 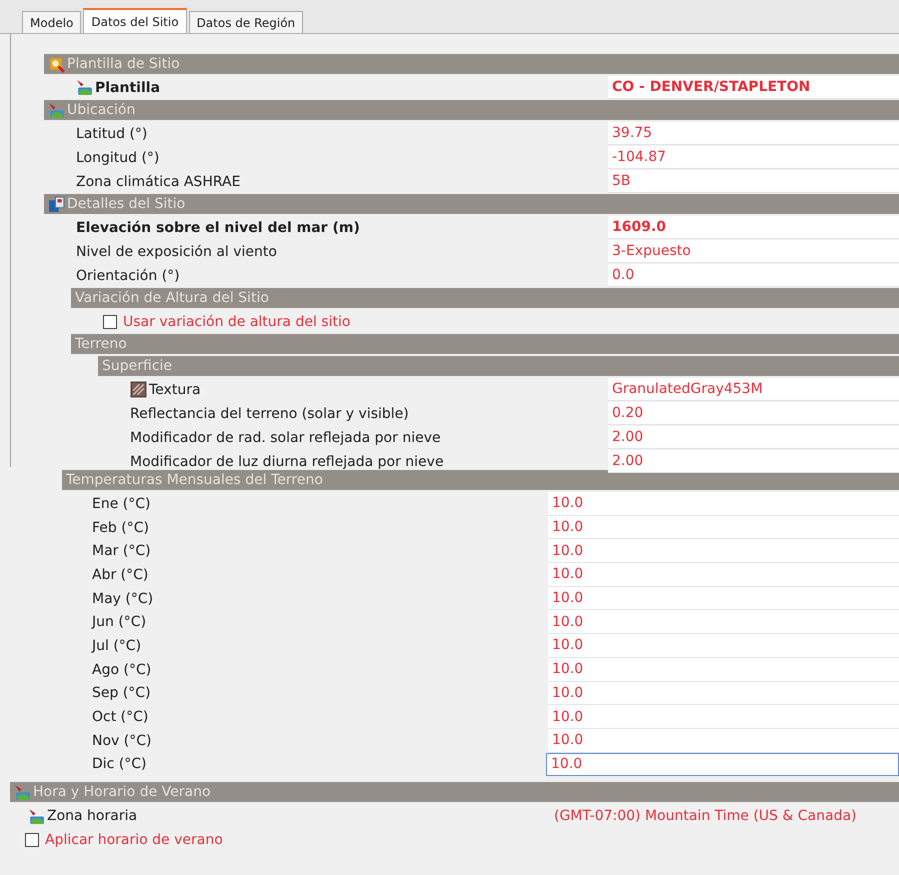 I want to click on property-value: 0.0, so click(x=753, y=275).